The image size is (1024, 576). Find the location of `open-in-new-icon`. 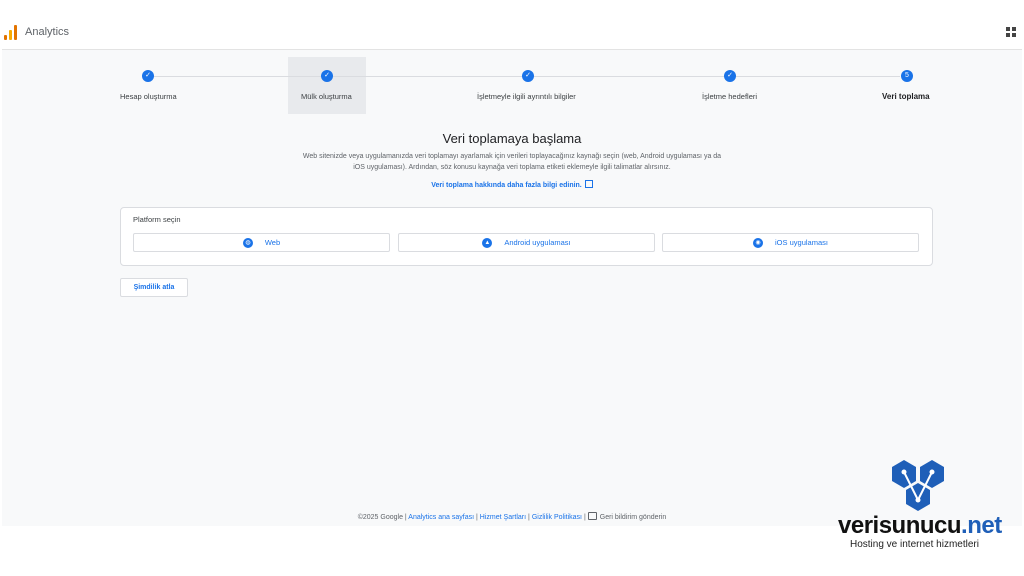

open-in-new-icon is located at coordinates (588, 184).